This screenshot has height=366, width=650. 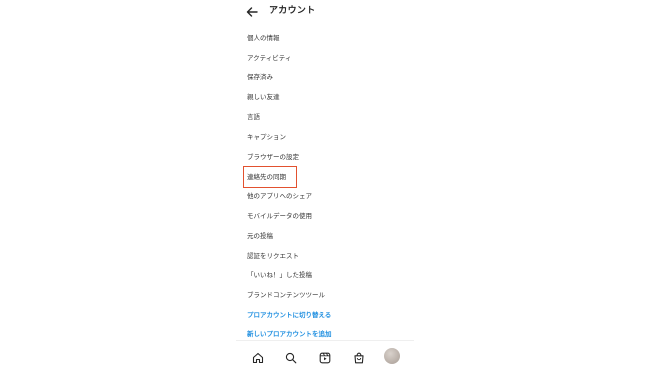 I want to click on menu-item-saved: 保存済み, so click(x=260, y=77).